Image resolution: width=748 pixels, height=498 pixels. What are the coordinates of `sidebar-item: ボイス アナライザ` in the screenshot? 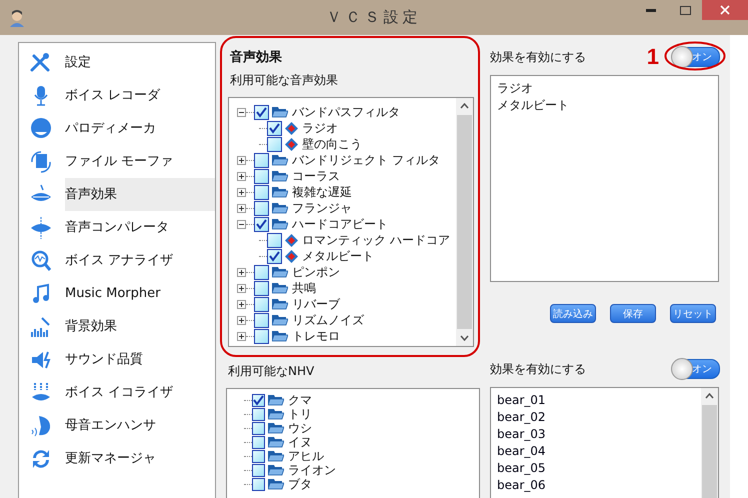 It's located at (140, 260).